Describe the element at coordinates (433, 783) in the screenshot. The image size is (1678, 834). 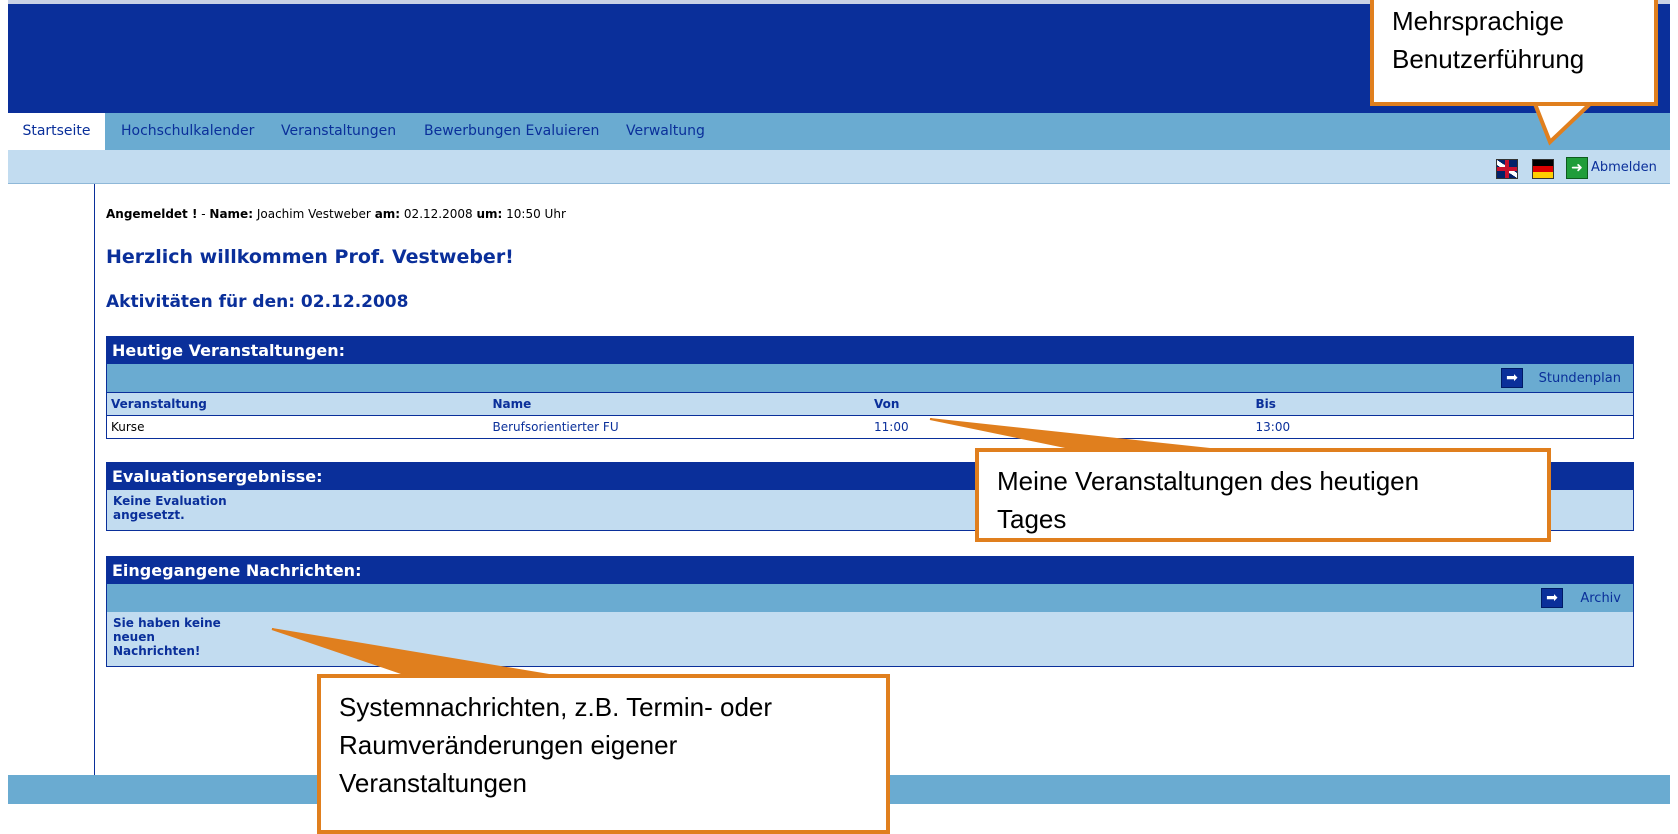
I see `callout-text-line: Veranstaltungen` at that location.